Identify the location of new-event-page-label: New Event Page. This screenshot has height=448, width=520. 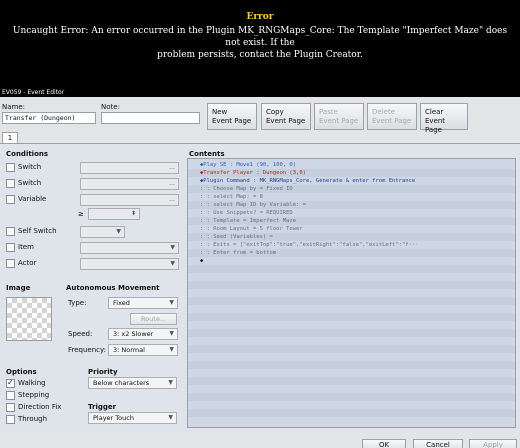
(232, 116).